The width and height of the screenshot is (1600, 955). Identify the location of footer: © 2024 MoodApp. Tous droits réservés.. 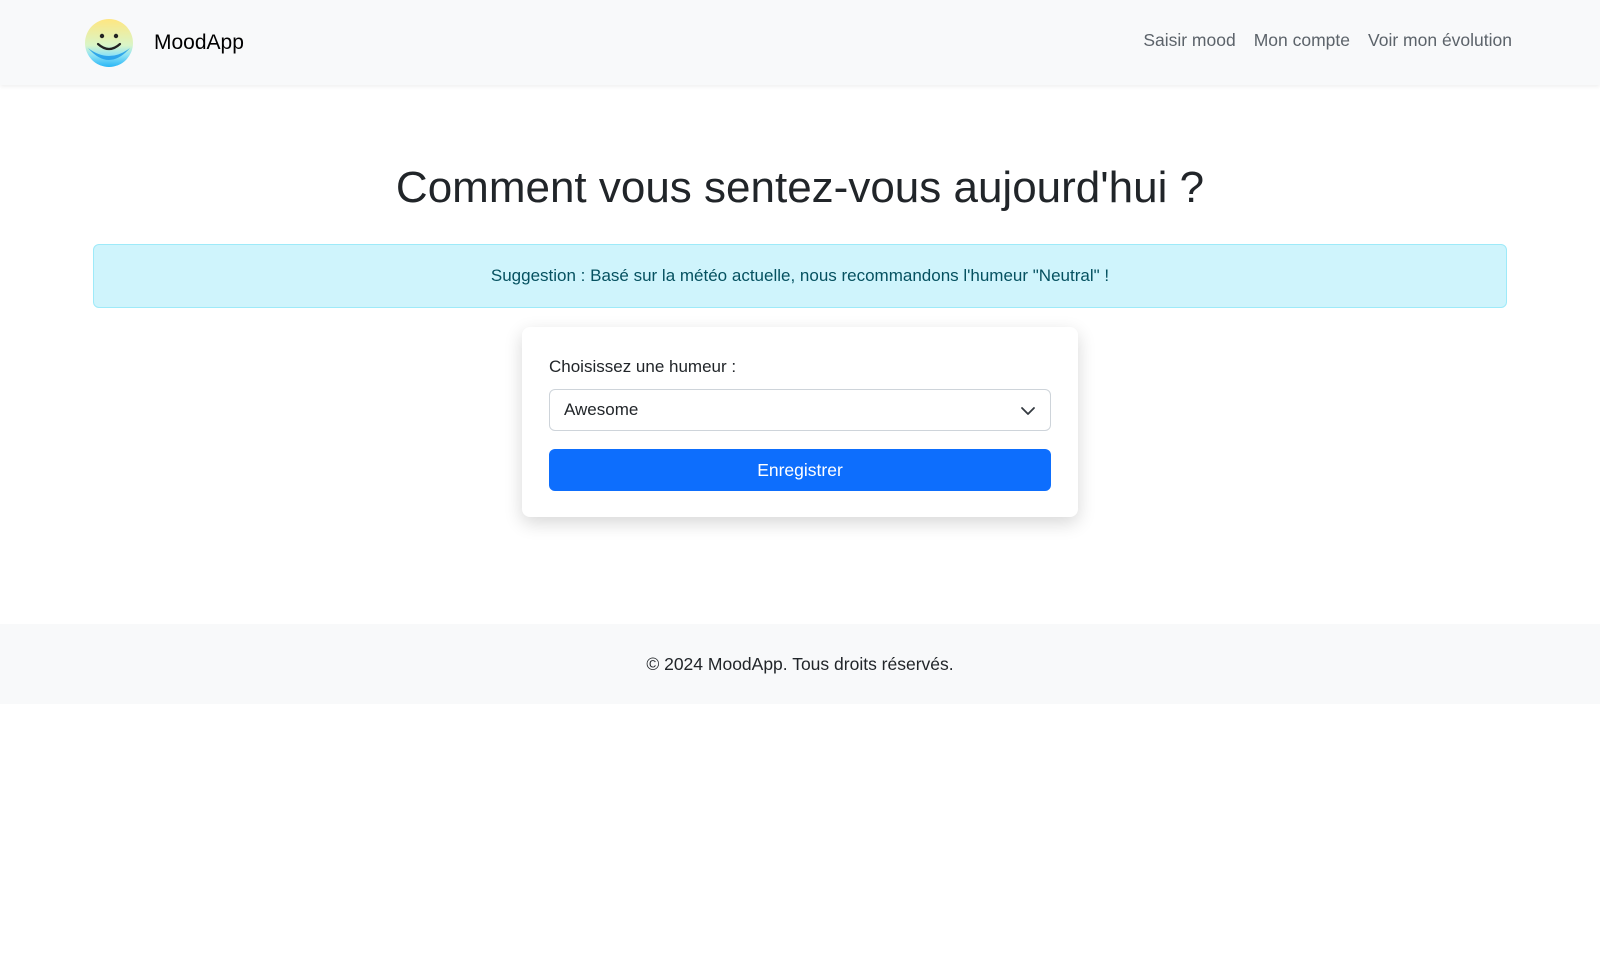
(800, 664).